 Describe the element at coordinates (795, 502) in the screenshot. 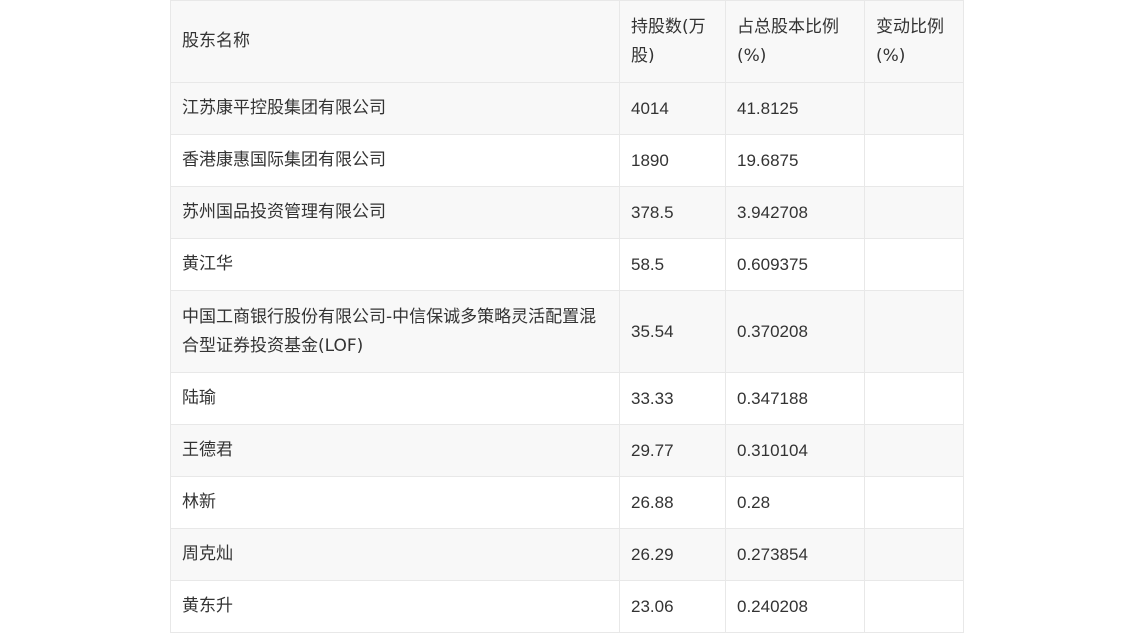

I see `ratio-value: 0.28` at that location.